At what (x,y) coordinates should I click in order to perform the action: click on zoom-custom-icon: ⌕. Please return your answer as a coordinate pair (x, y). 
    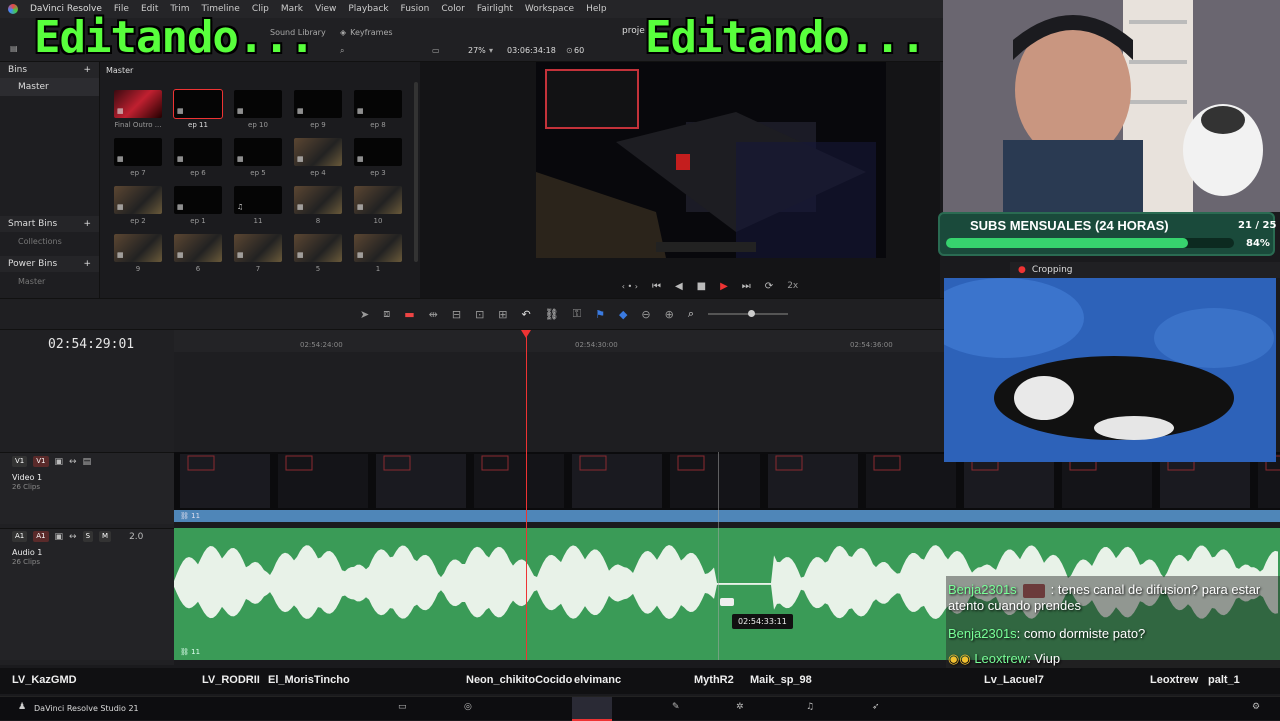
    Looking at the image, I should click on (691, 314).